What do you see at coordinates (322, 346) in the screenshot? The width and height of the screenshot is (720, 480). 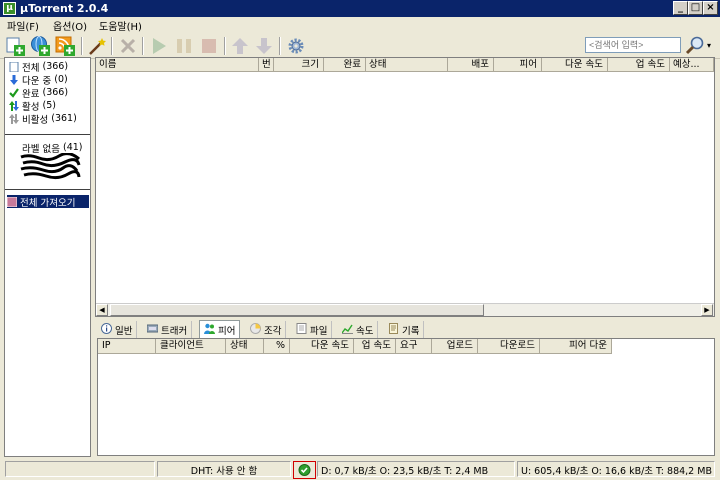 I see `column-header-peer-down-speed: 다운 속도` at bounding box center [322, 346].